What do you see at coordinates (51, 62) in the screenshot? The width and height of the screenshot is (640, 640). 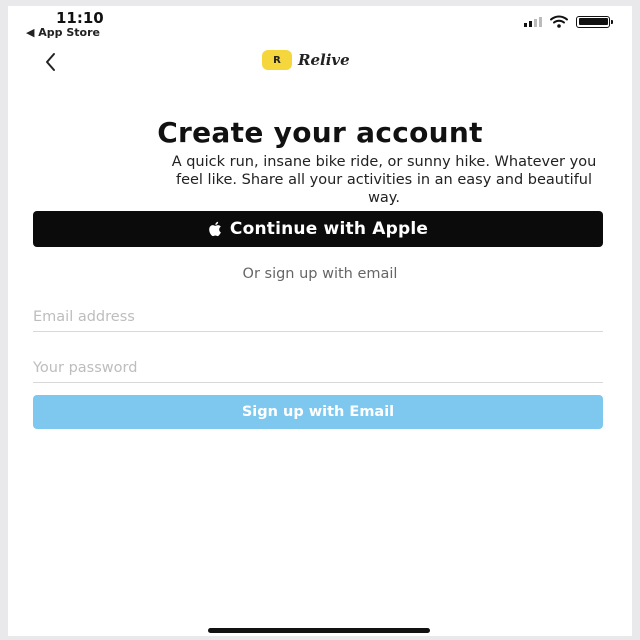 I see `chevron-left-icon` at bounding box center [51, 62].